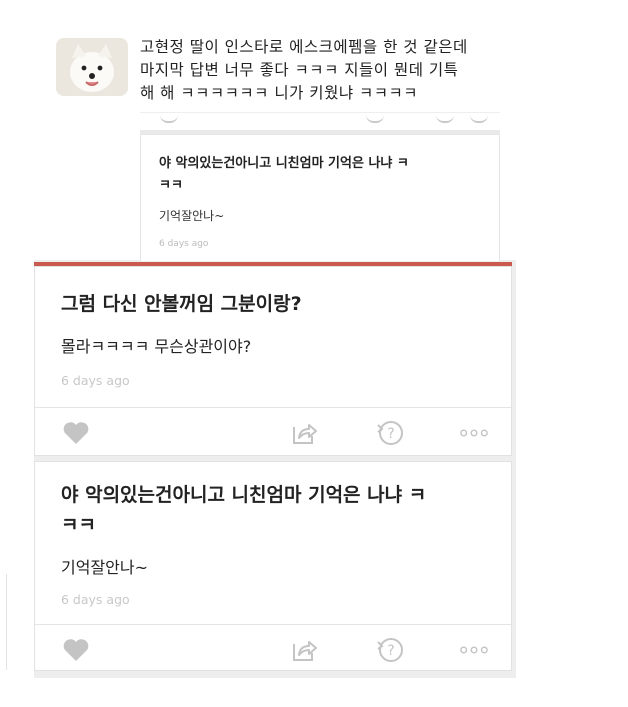 The width and height of the screenshot is (628, 707). I want to click on top-post-line: 해 해 ㅋㅋㅋㅋㅋㅋ 니가 키웠냐 ㅋㅋㅋㅋ, so click(279, 93).